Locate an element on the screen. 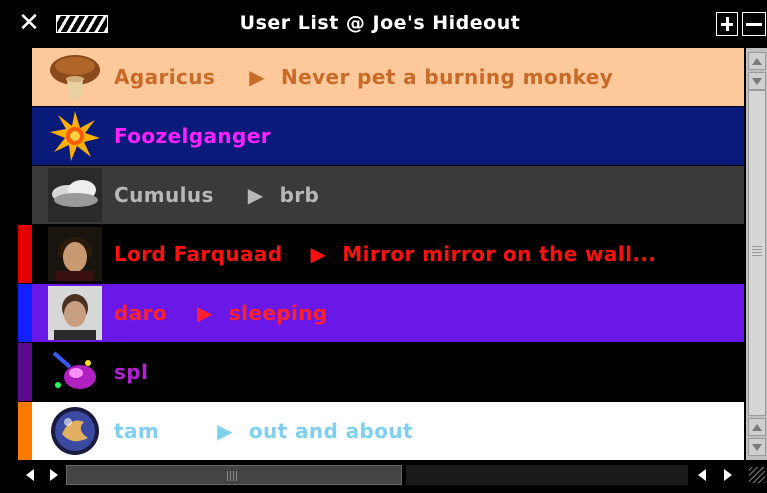 This screenshot has width=767, height=493. horizontal-scroll-thumb is located at coordinates (234, 475).